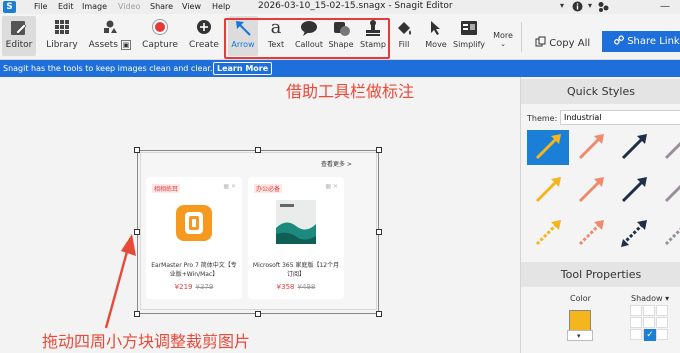 Image resolution: width=680 pixels, height=353 pixels. Describe the element at coordinates (600, 68) in the screenshot. I see `info-banner-extension` at that location.